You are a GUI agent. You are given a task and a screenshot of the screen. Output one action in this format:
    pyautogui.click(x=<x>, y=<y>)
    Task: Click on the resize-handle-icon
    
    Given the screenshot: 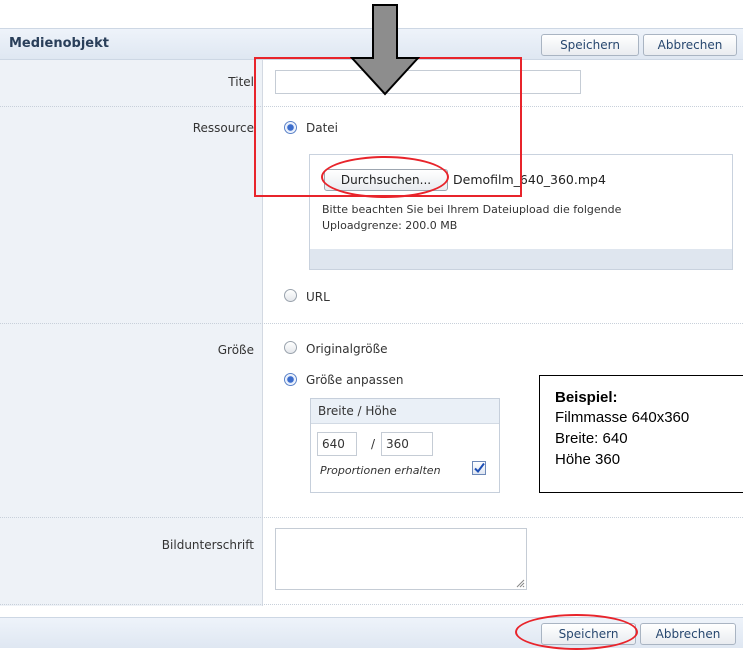 What is the action you would take?
    pyautogui.click(x=520, y=583)
    